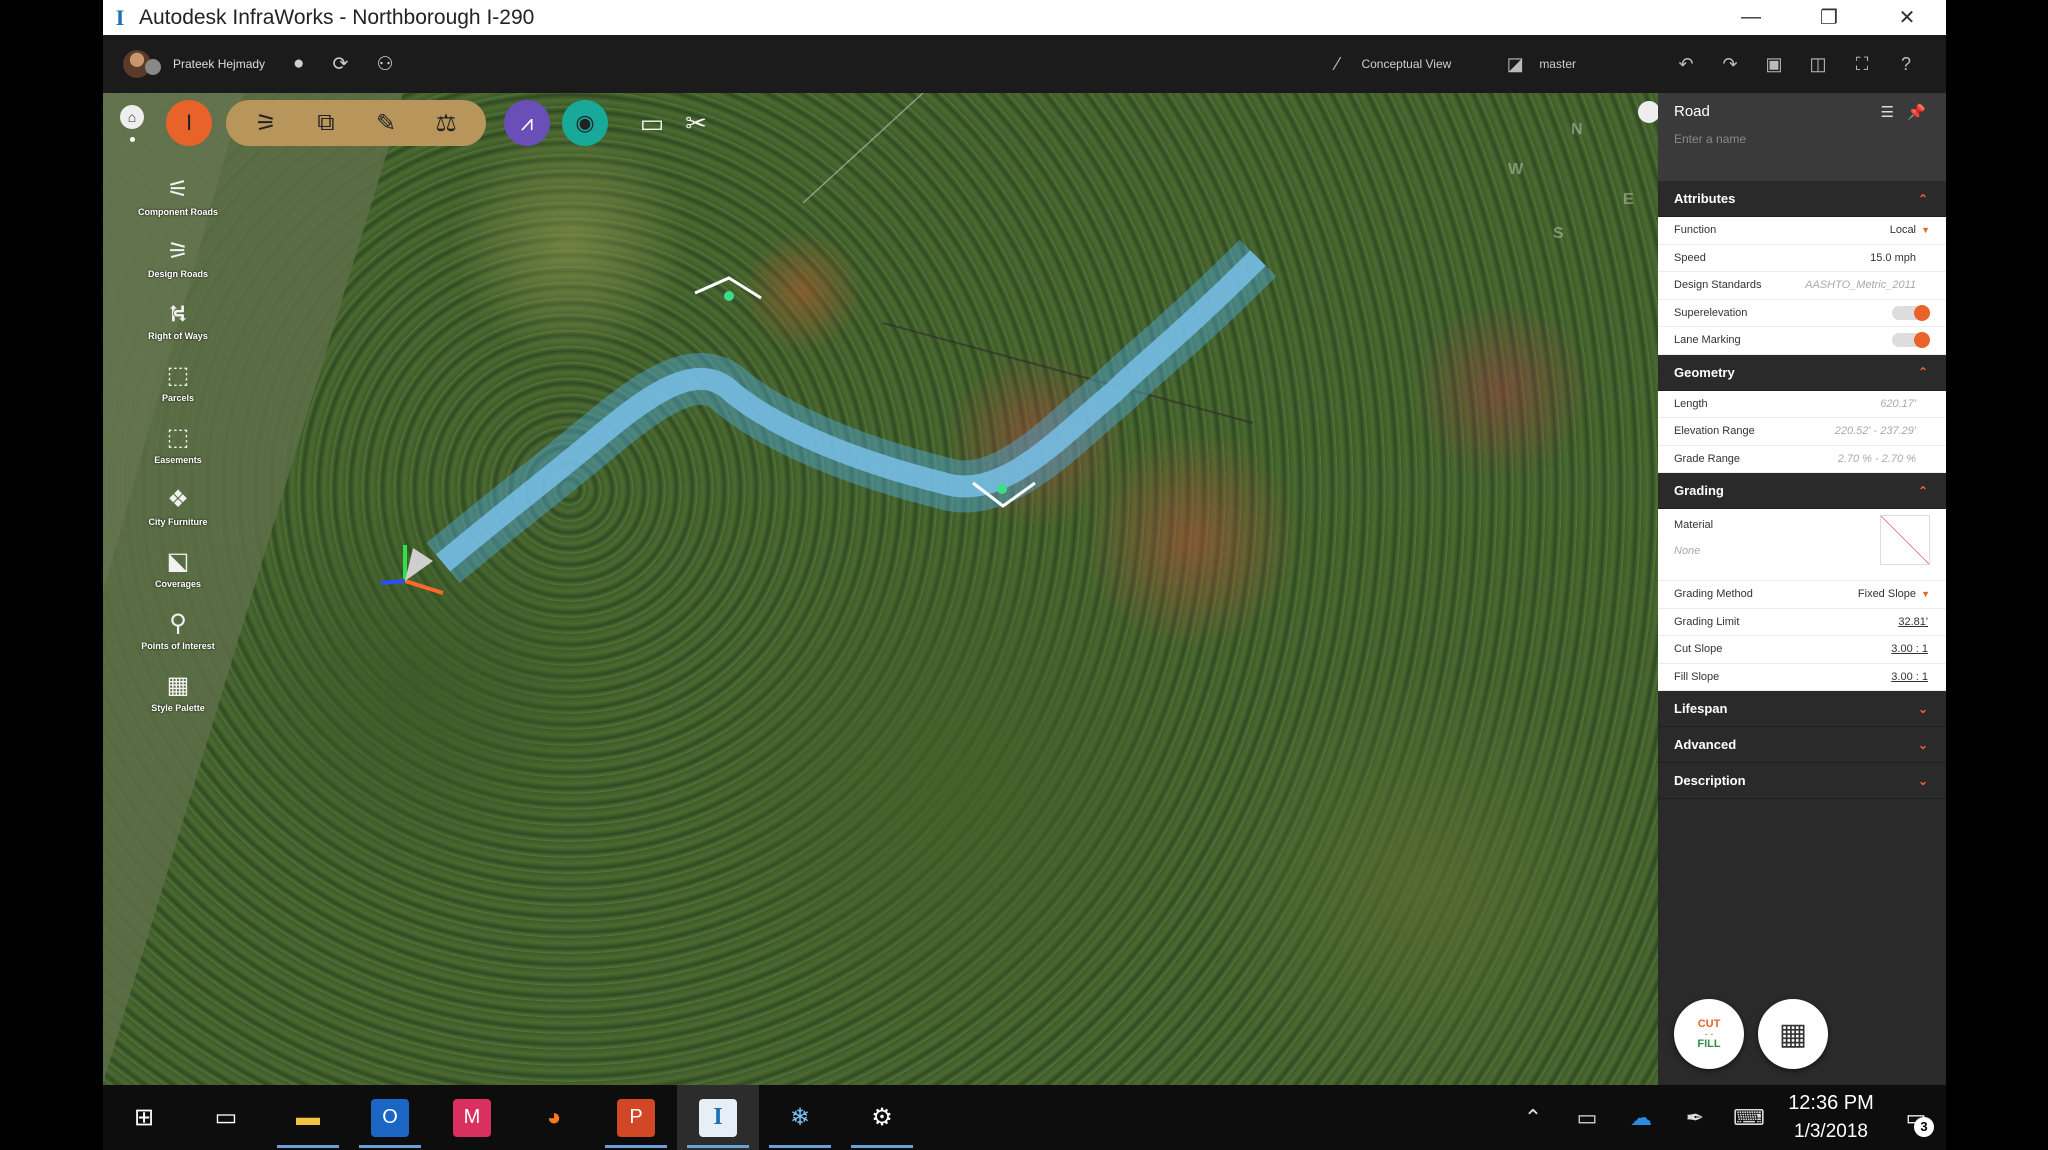 The width and height of the screenshot is (2048, 1150). I want to click on infraworks-tool-icon: I, so click(189, 123).